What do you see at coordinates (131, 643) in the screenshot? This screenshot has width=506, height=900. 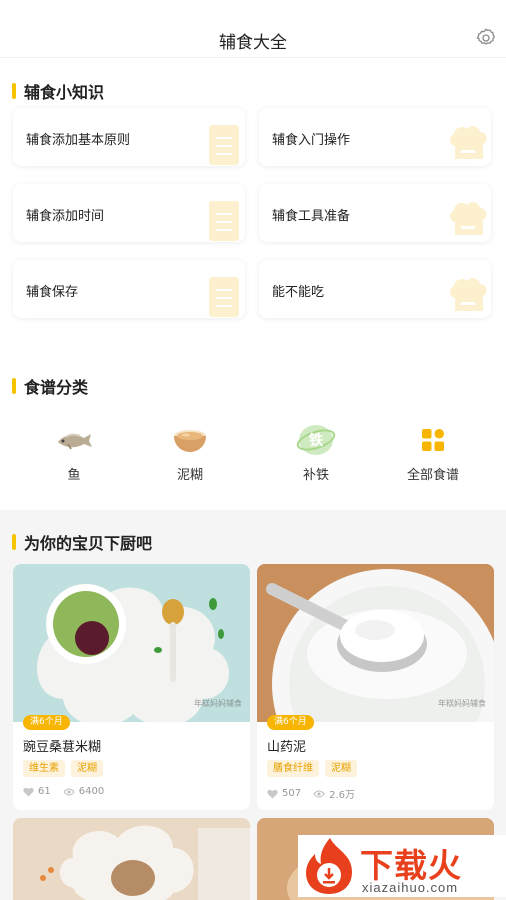 I see `recipe-image-pea-mulberry: 年糕妈妈辅食` at bounding box center [131, 643].